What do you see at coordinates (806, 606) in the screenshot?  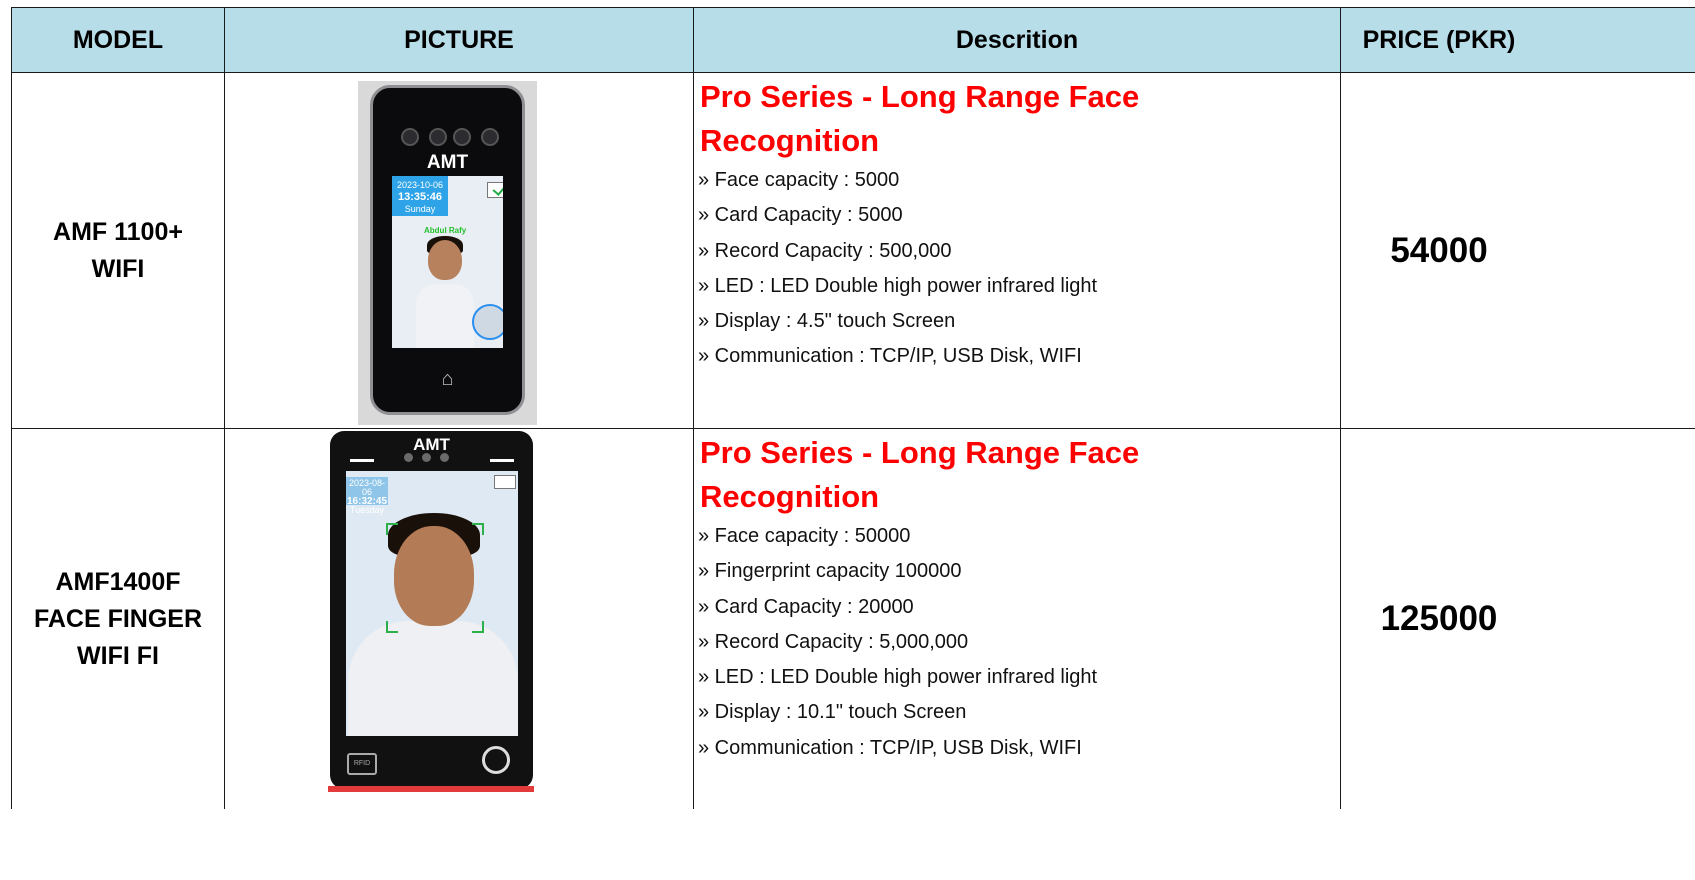 I see `spec-item: » Card Capacity : 20000` at bounding box center [806, 606].